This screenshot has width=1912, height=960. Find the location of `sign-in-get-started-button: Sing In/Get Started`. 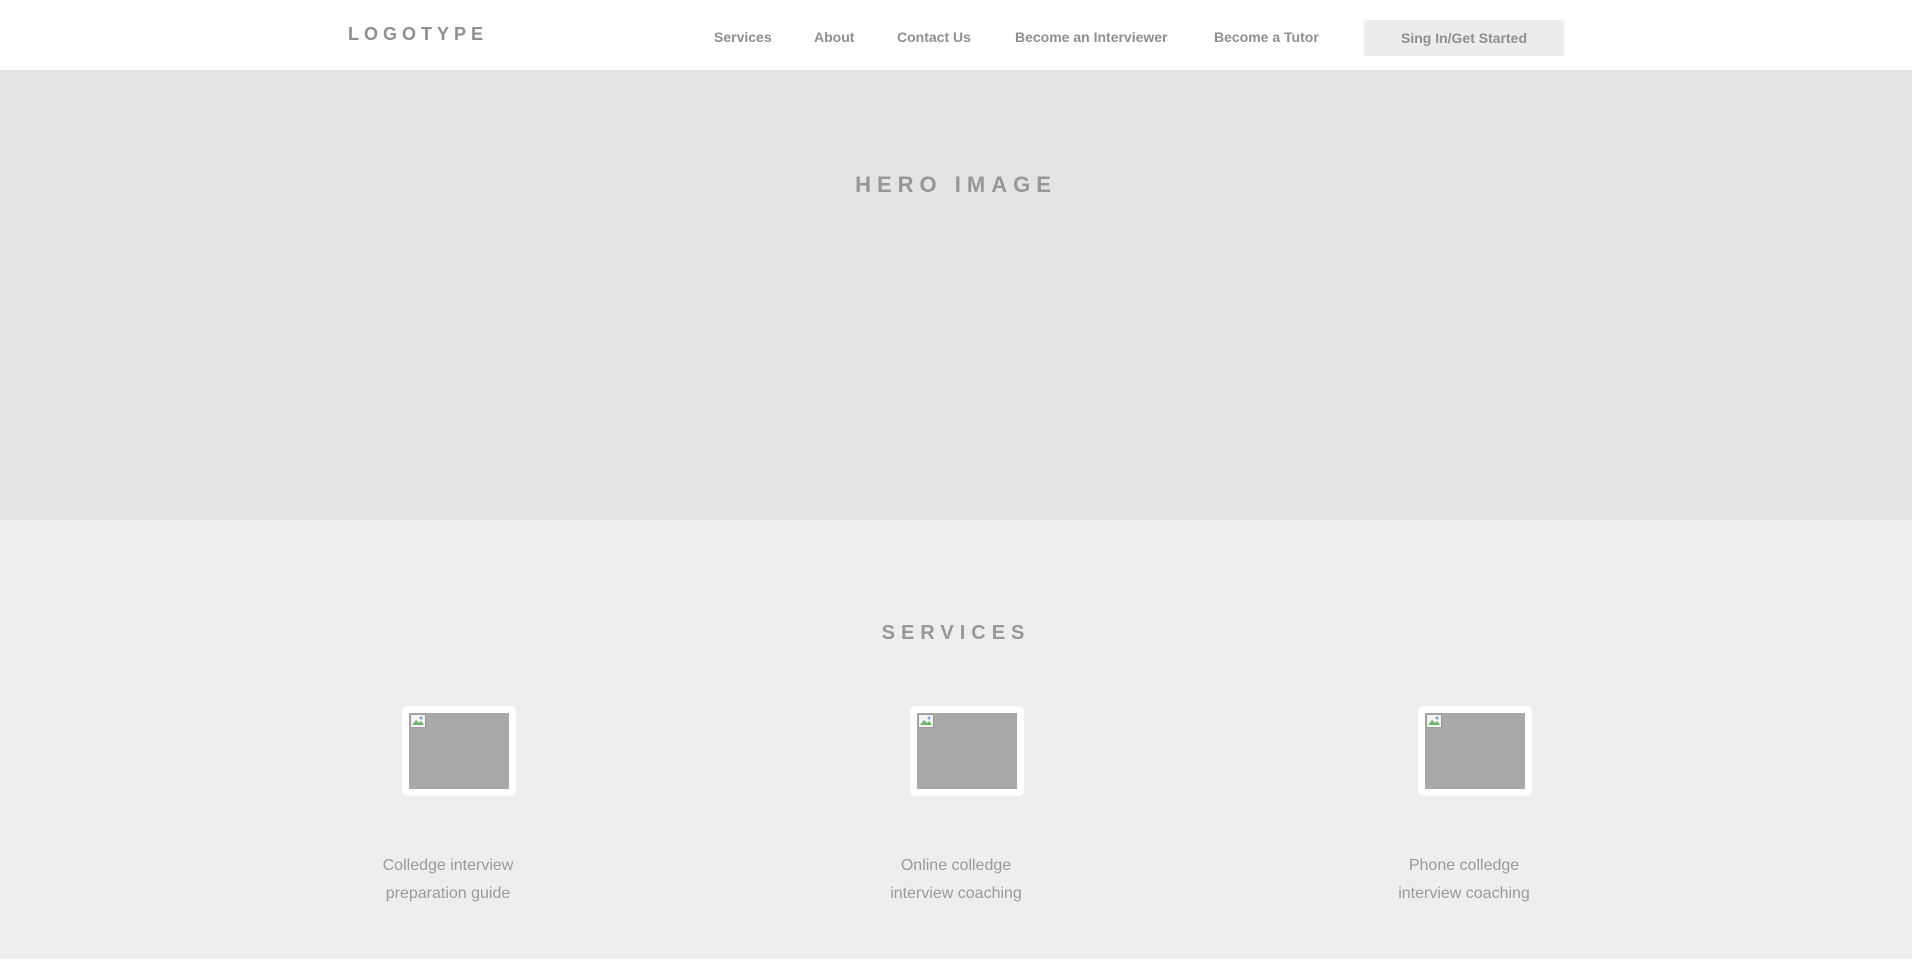

sign-in-get-started-button: Sing In/Get Started is located at coordinates (1464, 38).